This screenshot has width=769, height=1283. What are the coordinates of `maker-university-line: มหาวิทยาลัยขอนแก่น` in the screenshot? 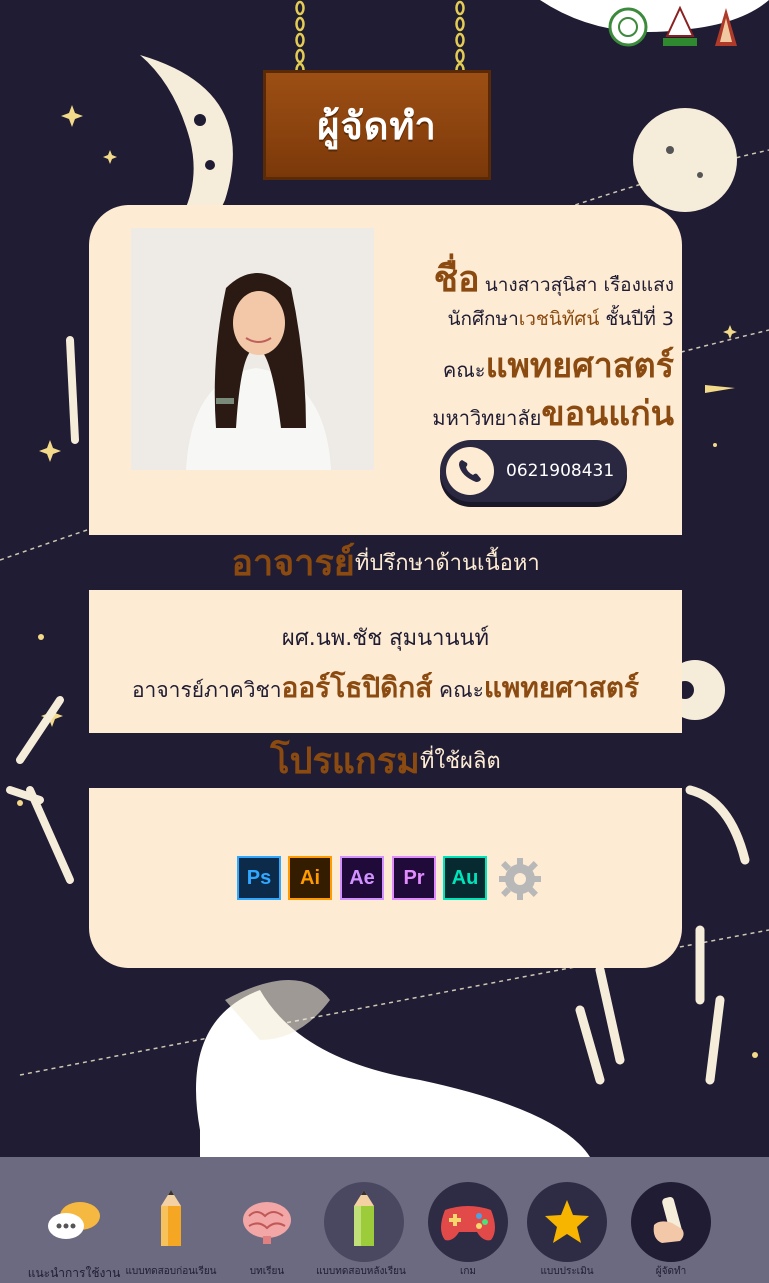 It's located at (529, 413).